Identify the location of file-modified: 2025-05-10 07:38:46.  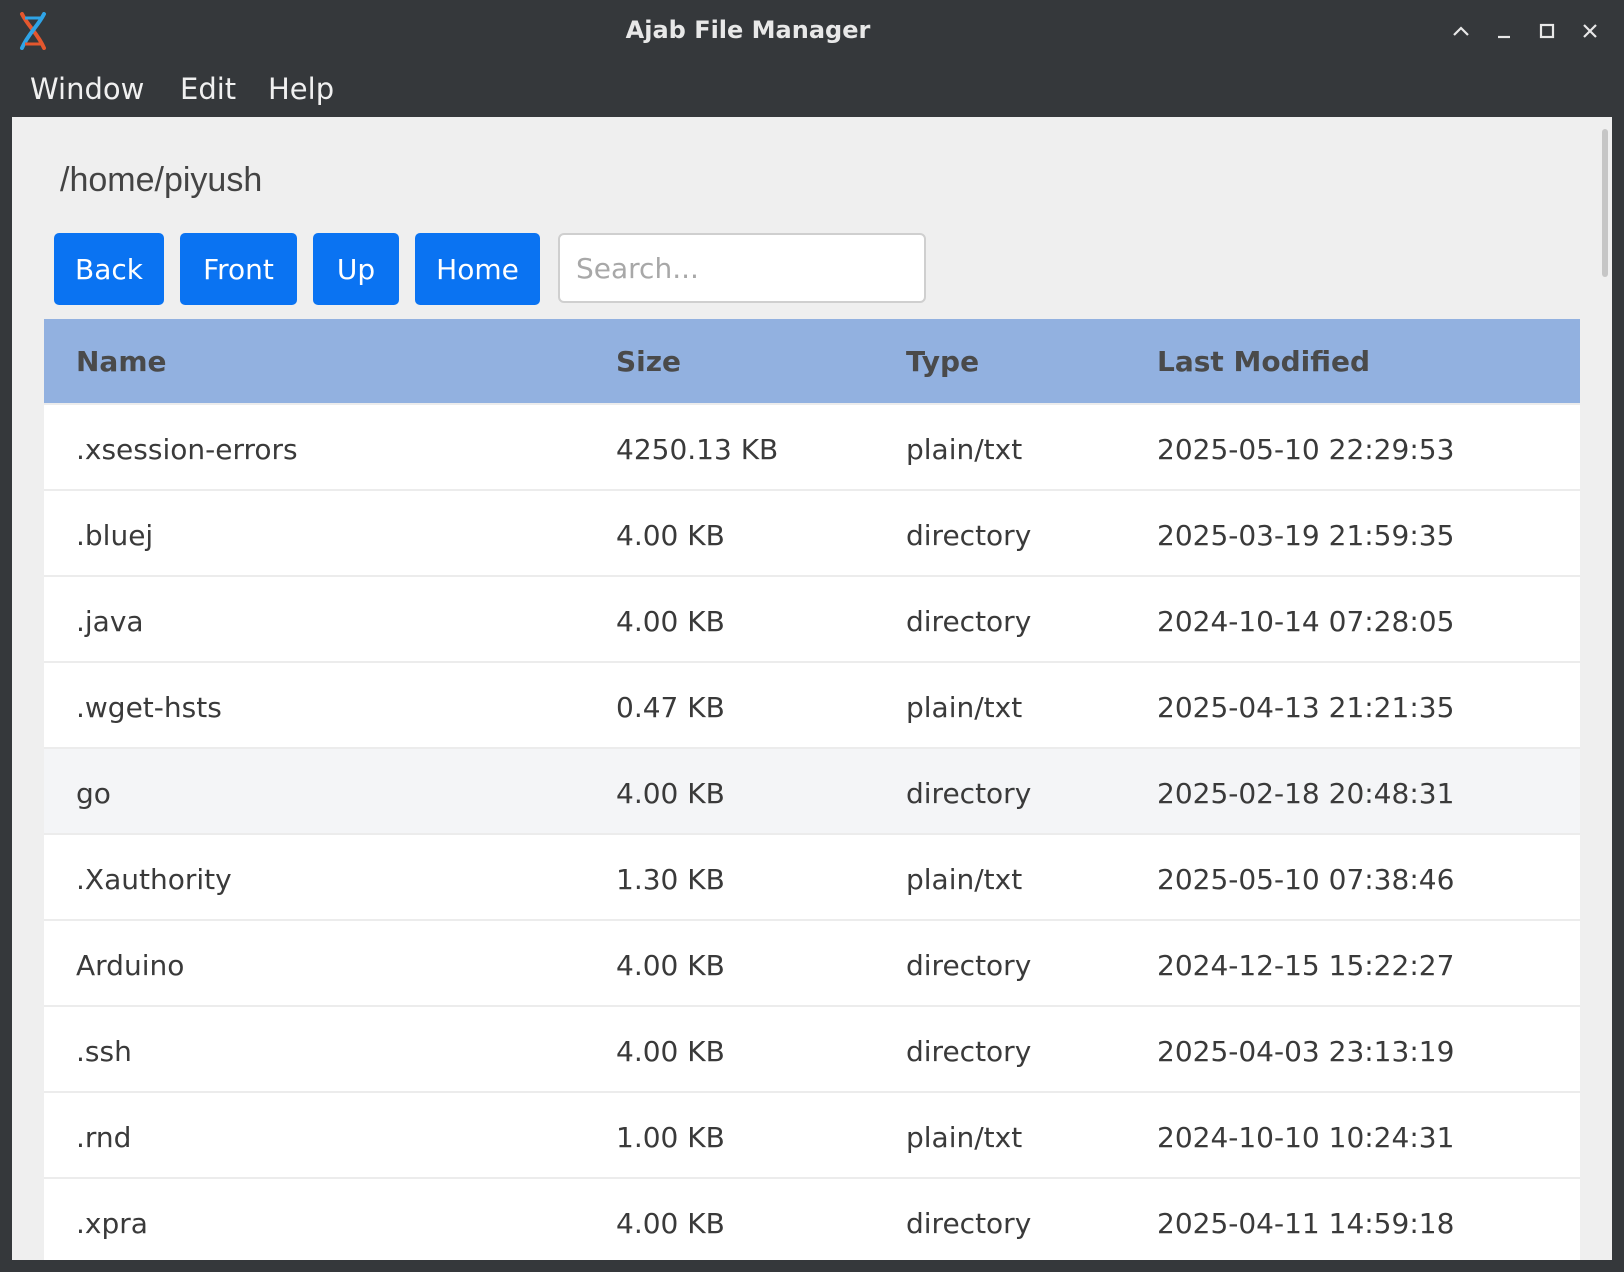
(1306, 879).